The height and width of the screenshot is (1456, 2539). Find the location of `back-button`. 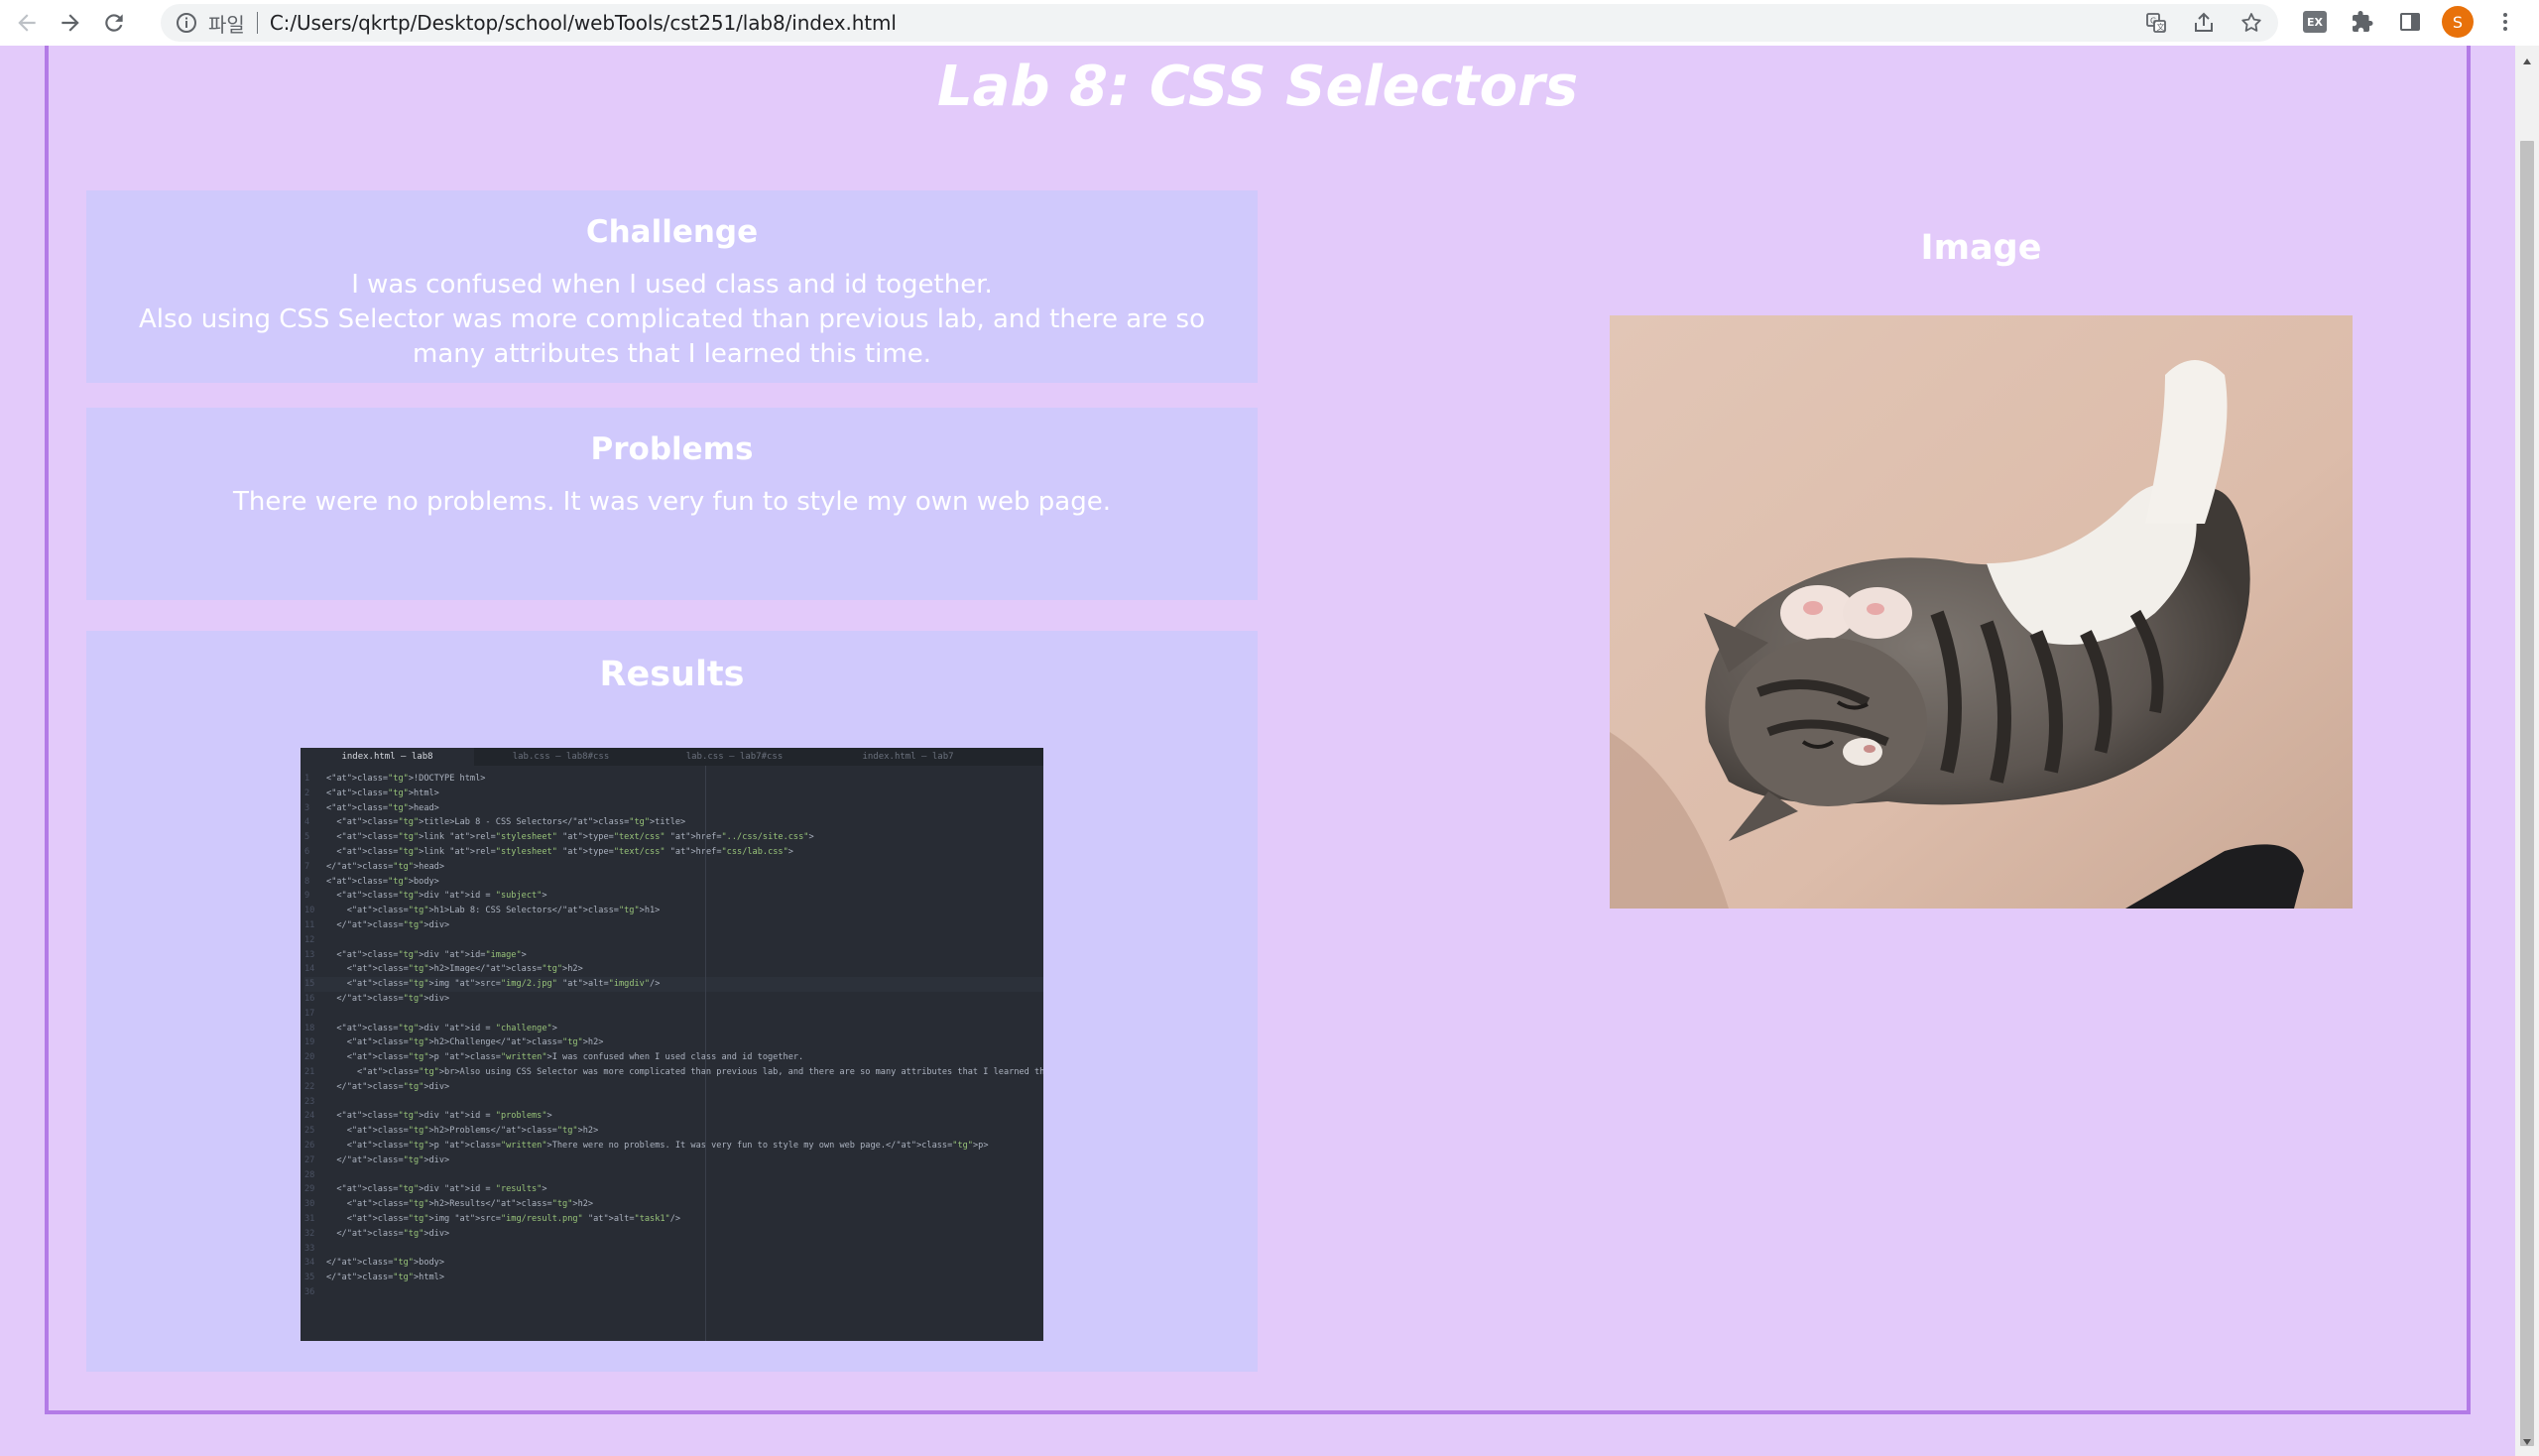

back-button is located at coordinates (27, 23).